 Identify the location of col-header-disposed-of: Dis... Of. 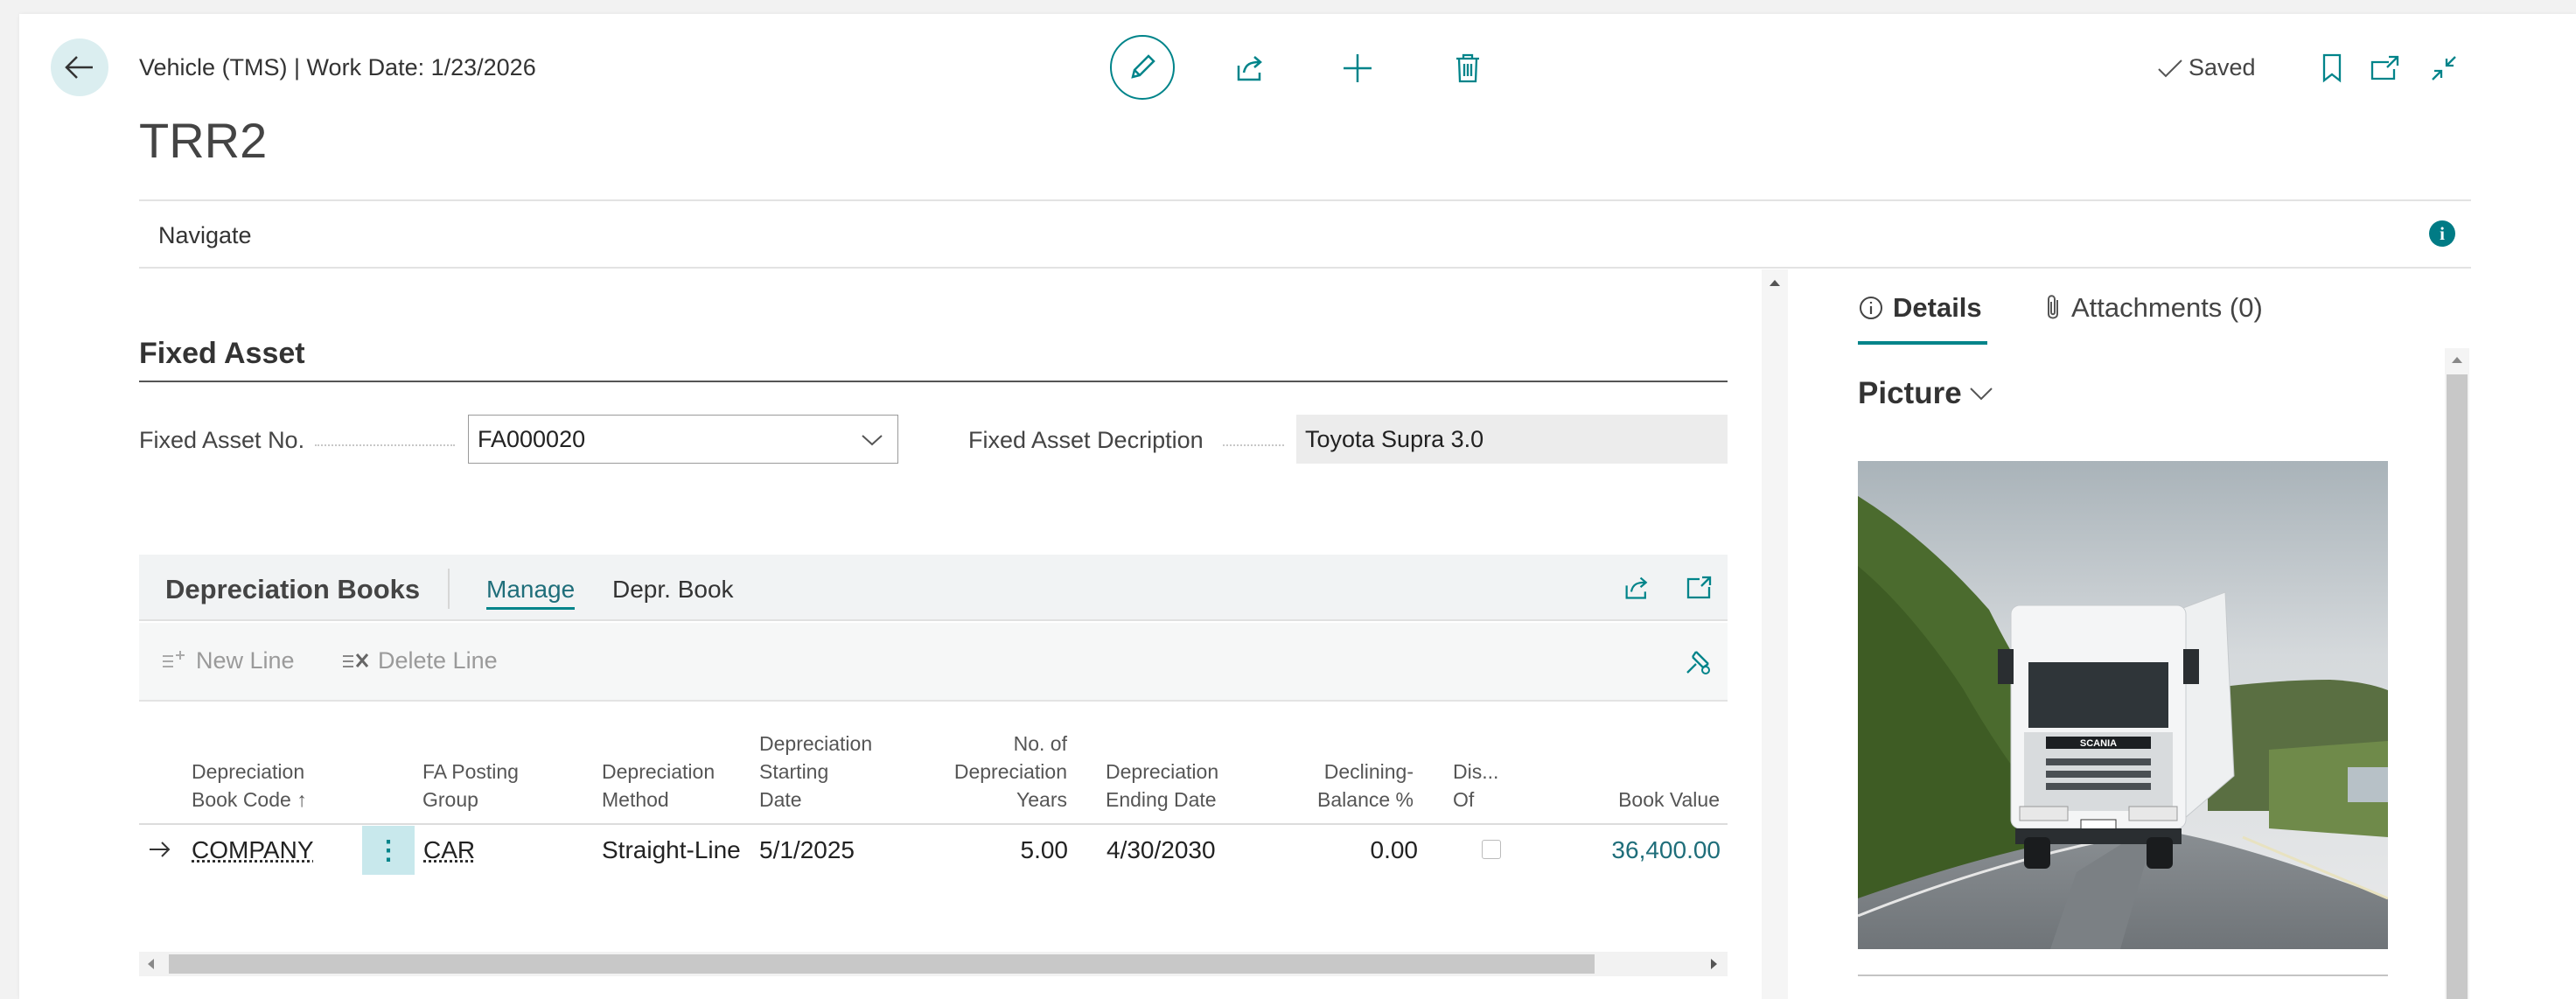
(1475, 786).